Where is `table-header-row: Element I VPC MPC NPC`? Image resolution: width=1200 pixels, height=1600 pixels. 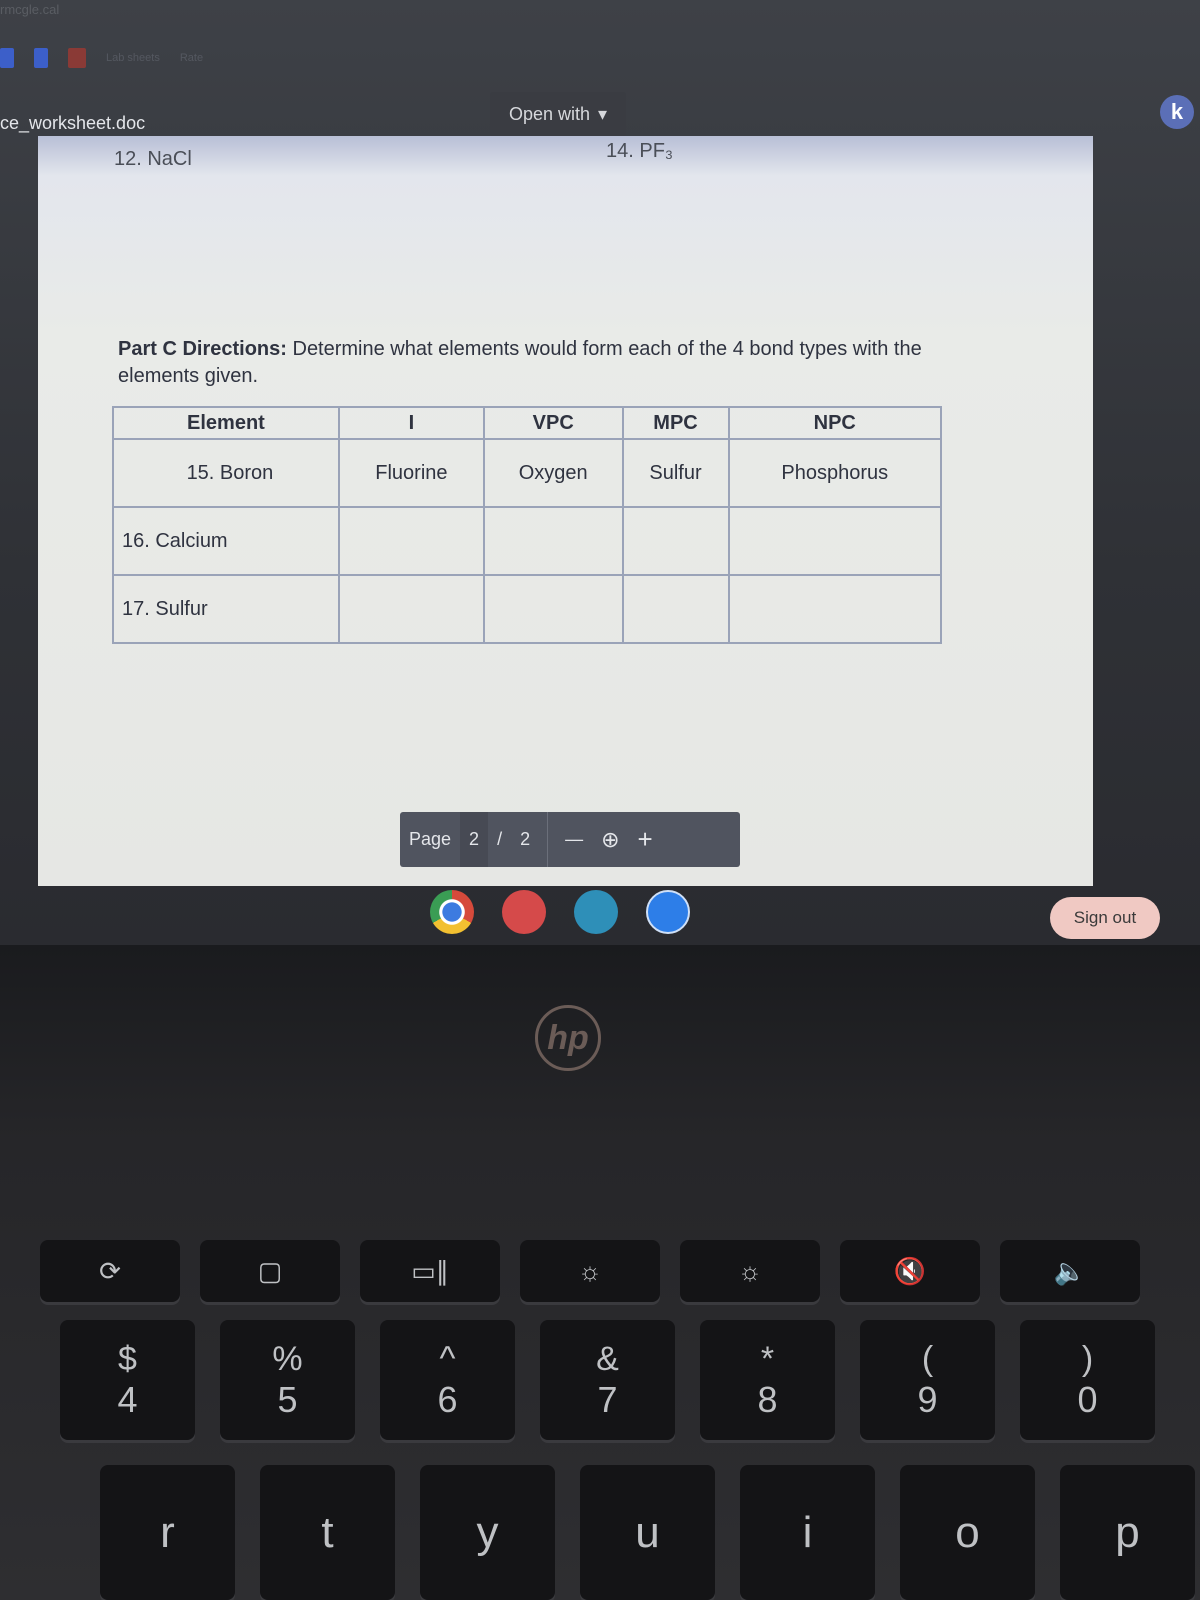 table-header-row: Element I VPC MPC NPC is located at coordinates (527, 423).